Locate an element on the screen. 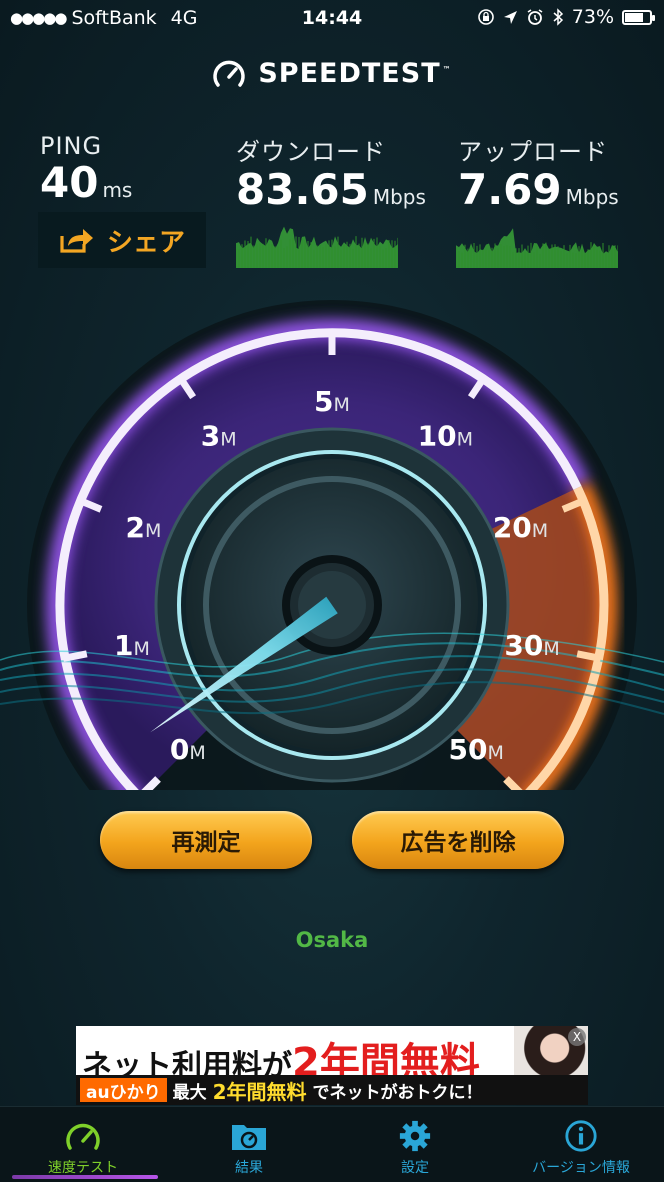 This screenshot has height=1182, width=664. ping-unit: ms is located at coordinates (117, 190).